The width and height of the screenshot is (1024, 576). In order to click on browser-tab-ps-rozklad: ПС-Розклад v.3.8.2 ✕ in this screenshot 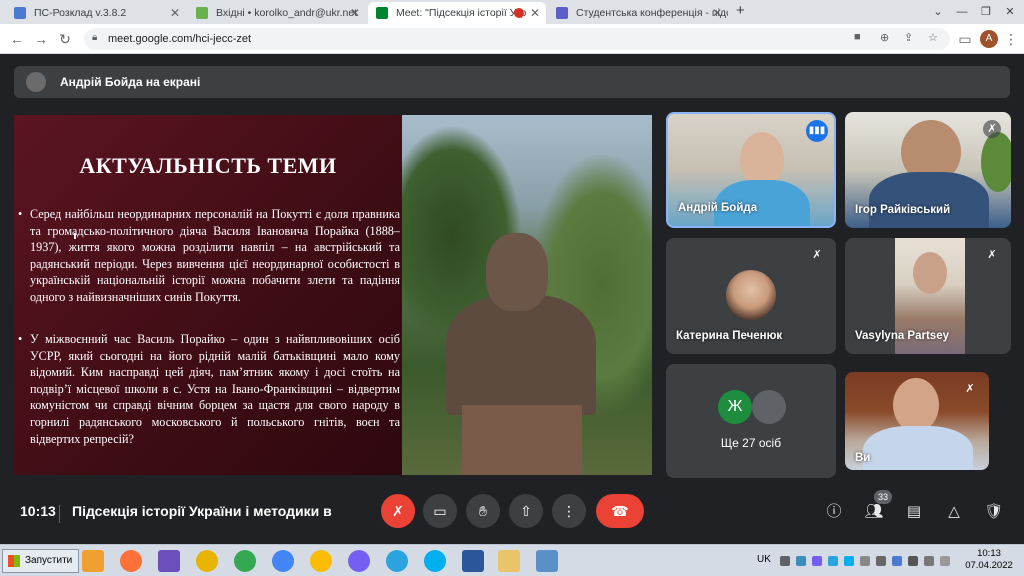, I will do `click(96, 13)`.